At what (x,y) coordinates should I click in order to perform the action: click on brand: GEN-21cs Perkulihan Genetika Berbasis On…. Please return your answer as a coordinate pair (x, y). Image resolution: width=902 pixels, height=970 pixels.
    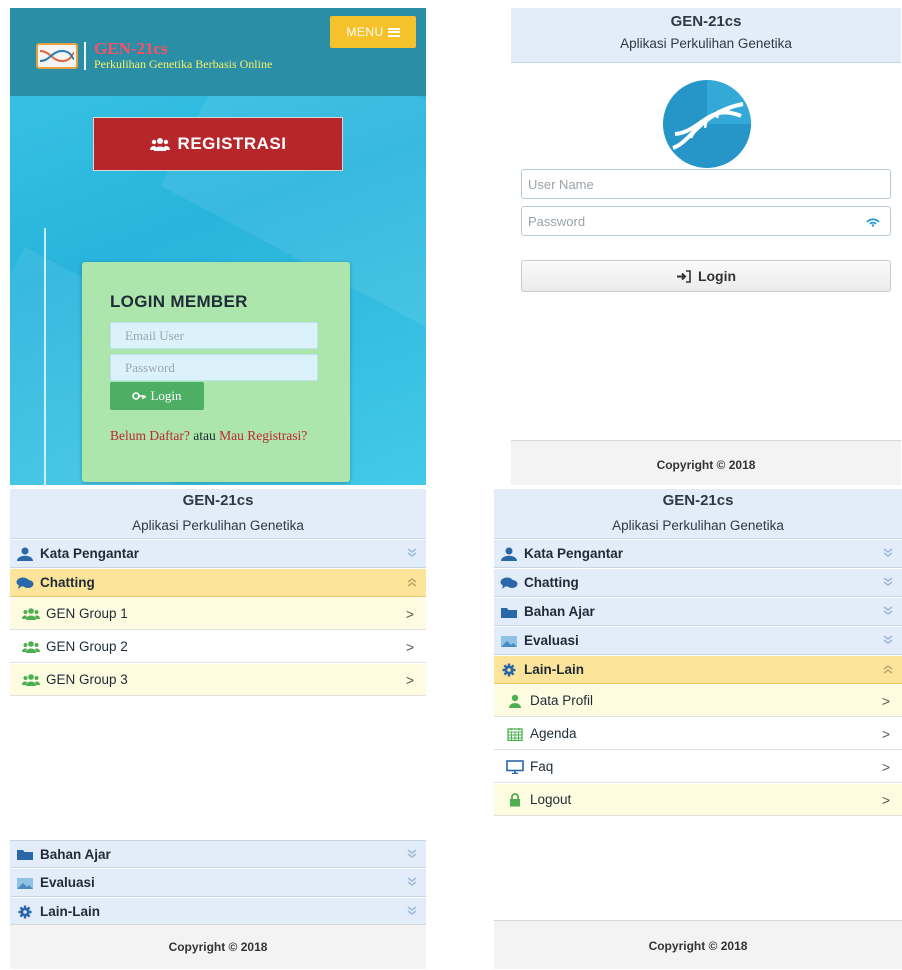
    Looking at the image, I should click on (183, 55).